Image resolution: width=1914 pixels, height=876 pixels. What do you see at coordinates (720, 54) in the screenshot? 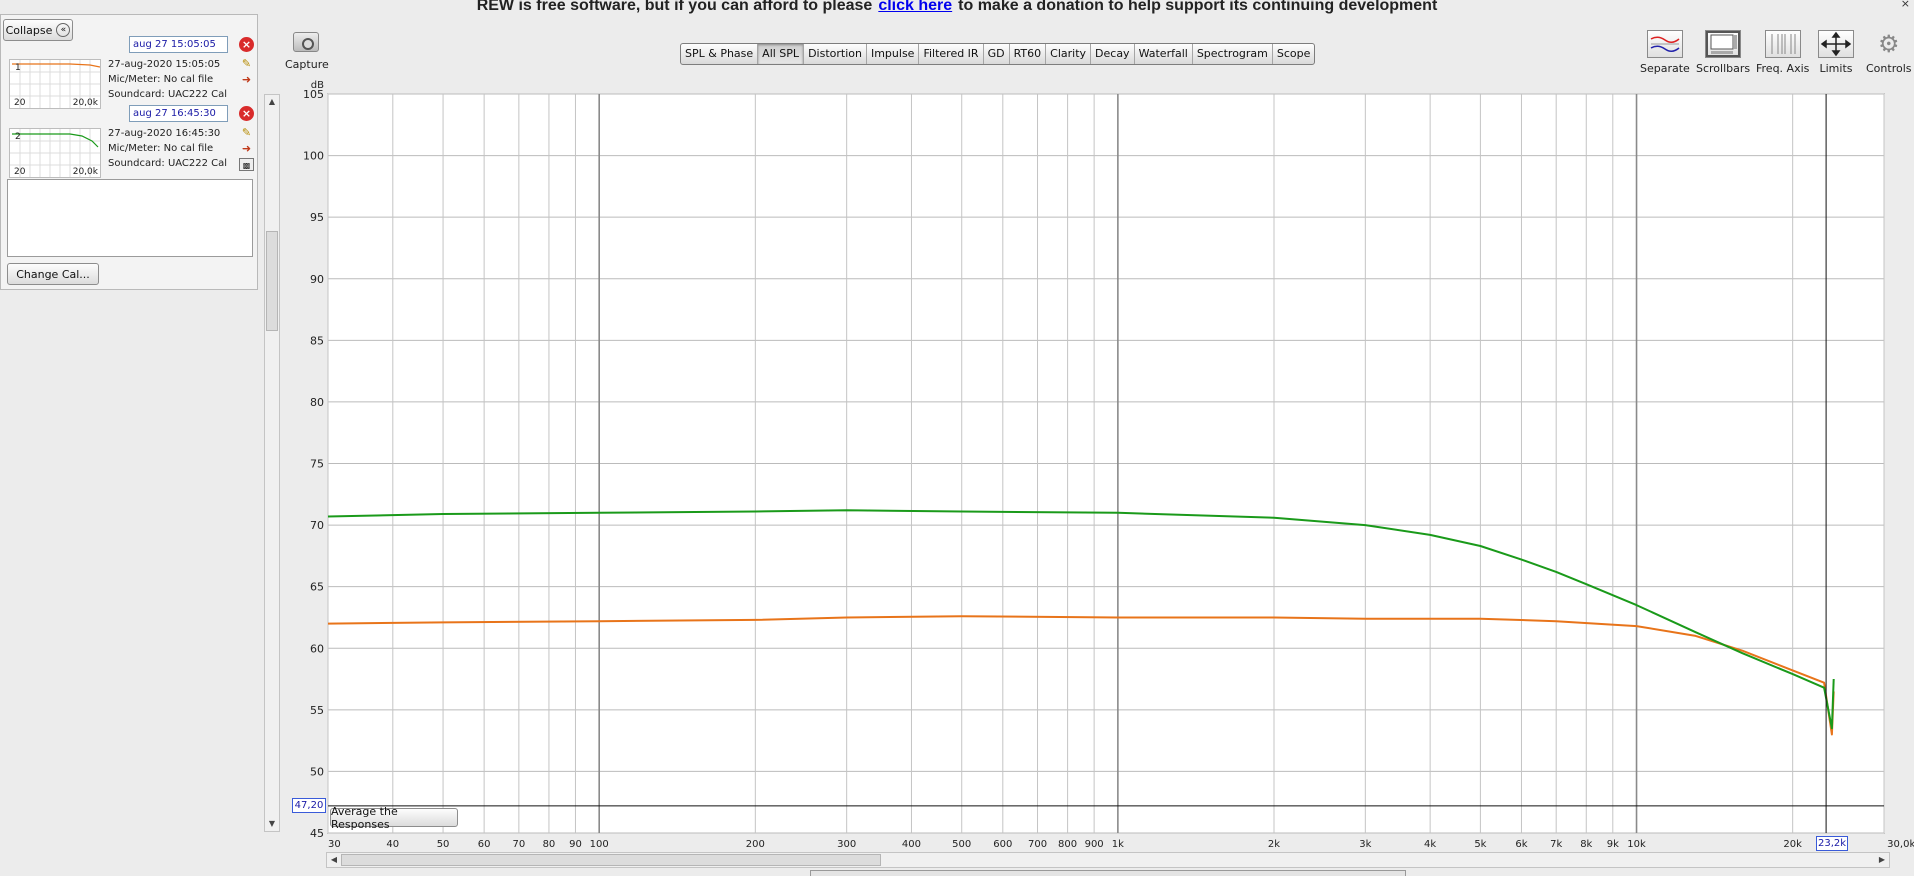
I see `tab-spl-phase: SPL & Phase` at bounding box center [720, 54].